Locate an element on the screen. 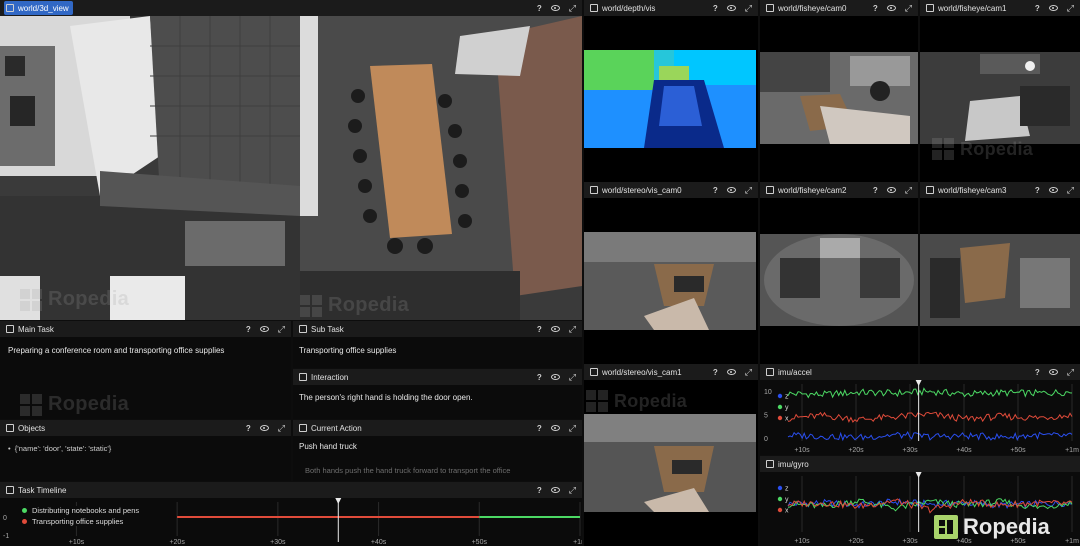  panel-stereo-cam0: world/stereo/vis_cam0 ? ⤢ is located at coordinates (671, 273).